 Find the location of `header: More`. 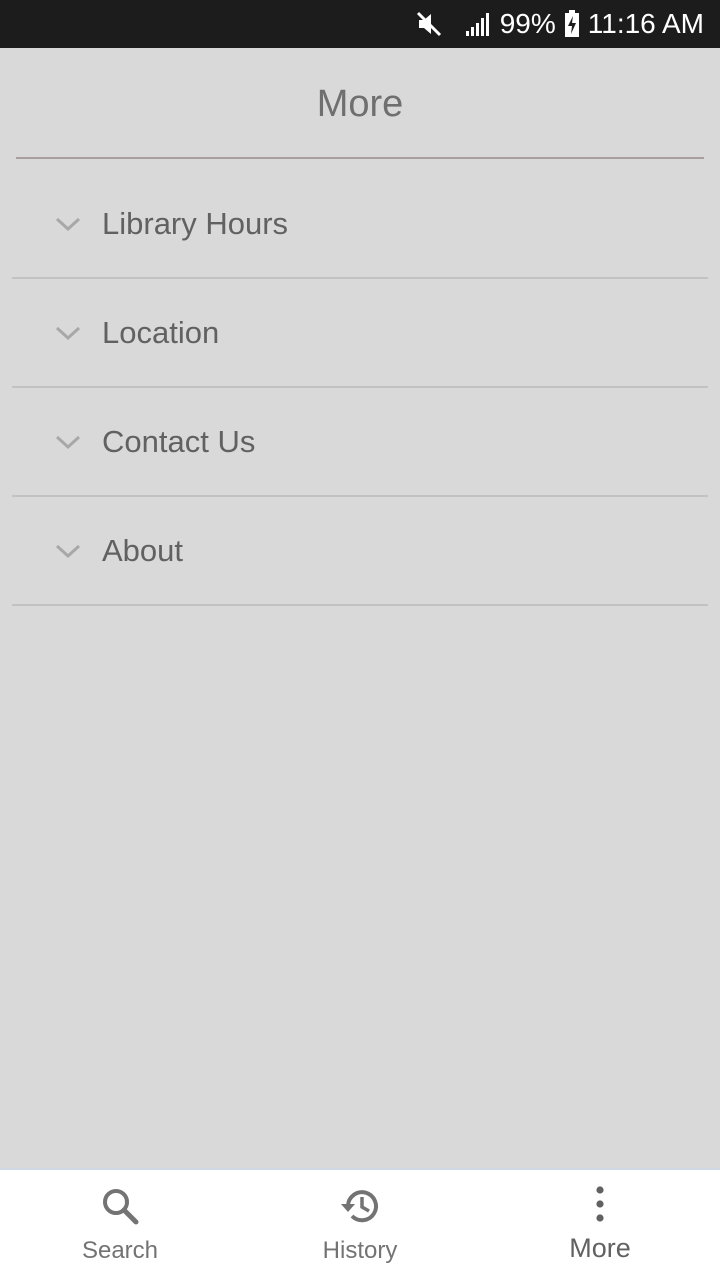

header: More is located at coordinates (360, 104).